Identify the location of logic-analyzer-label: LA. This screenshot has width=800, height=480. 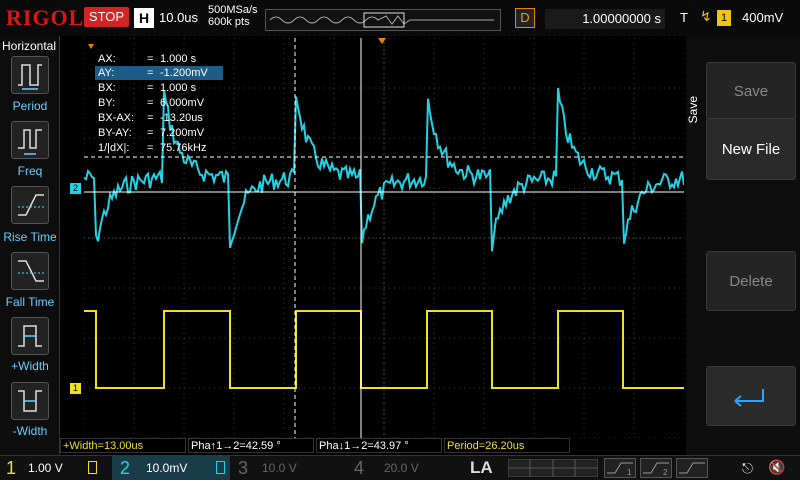
(481, 468).